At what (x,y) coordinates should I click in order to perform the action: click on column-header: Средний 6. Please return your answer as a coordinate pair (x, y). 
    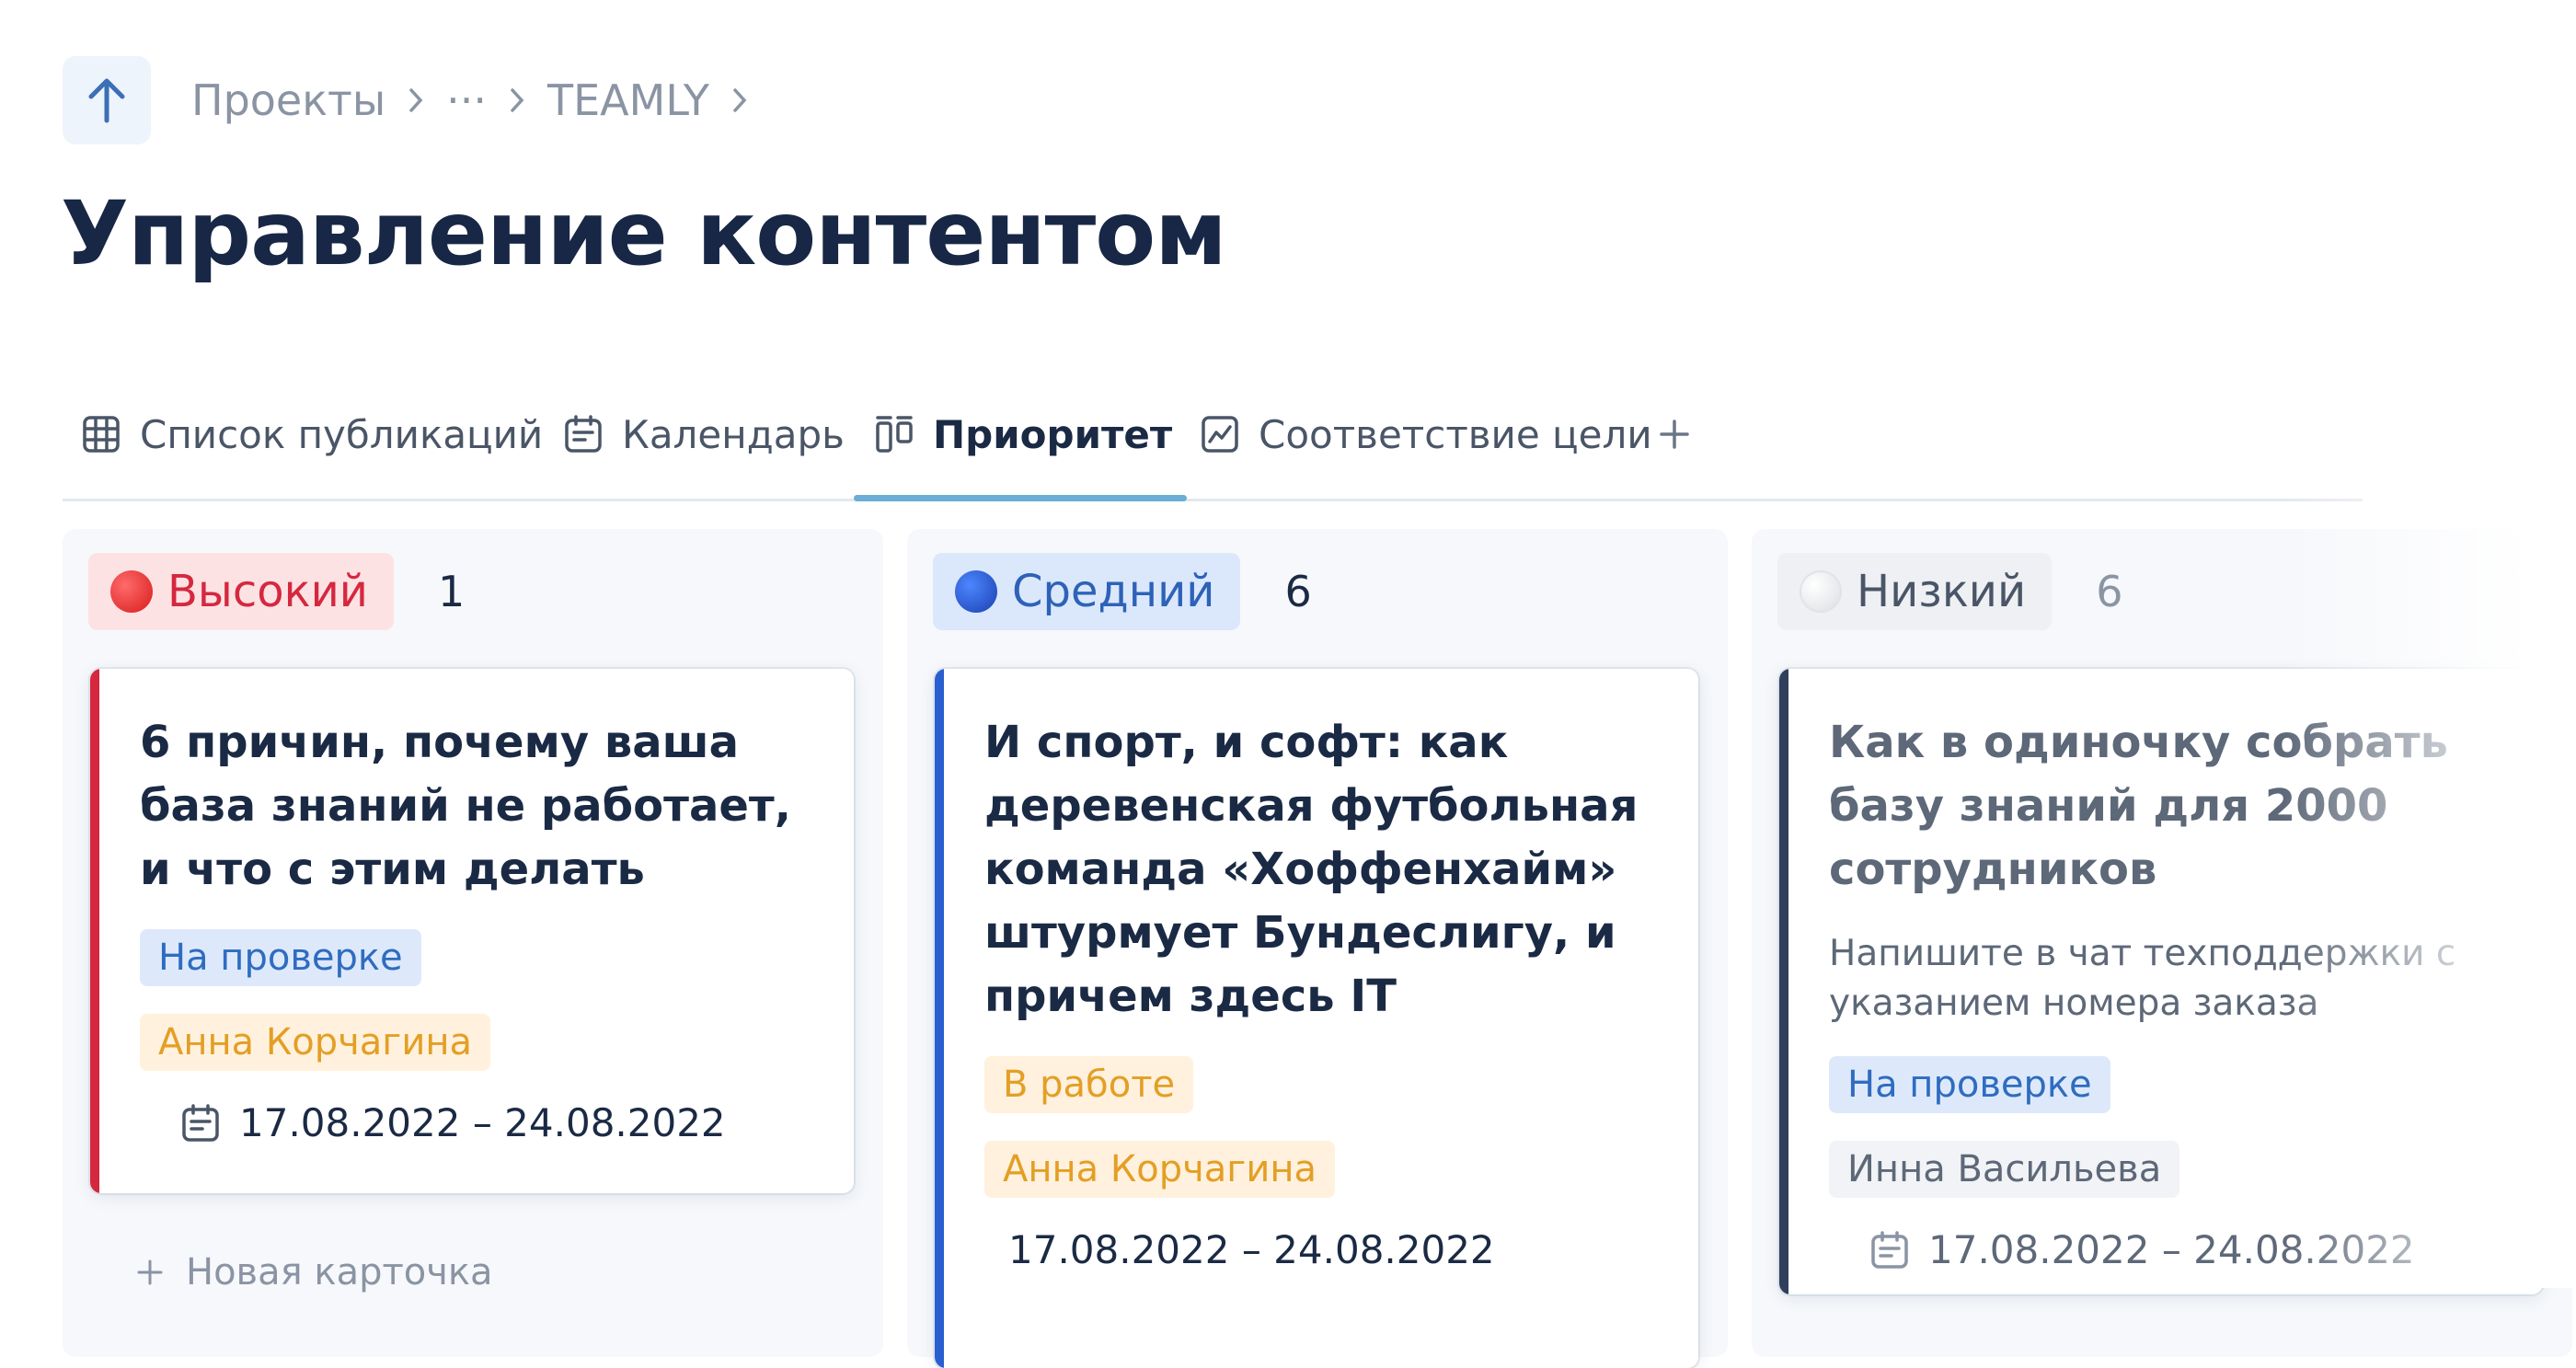
    Looking at the image, I should click on (1122, 591).